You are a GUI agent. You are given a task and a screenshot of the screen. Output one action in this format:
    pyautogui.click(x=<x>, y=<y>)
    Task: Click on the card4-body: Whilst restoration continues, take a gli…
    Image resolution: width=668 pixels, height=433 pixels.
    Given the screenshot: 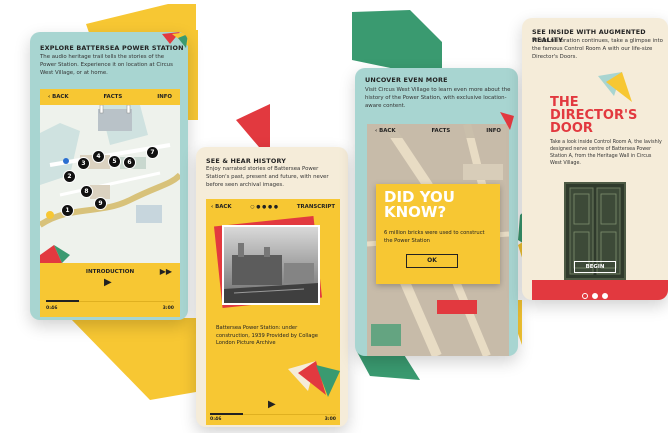 What is the action you would take?
    pyautogui.click(x=597, y=49)
    